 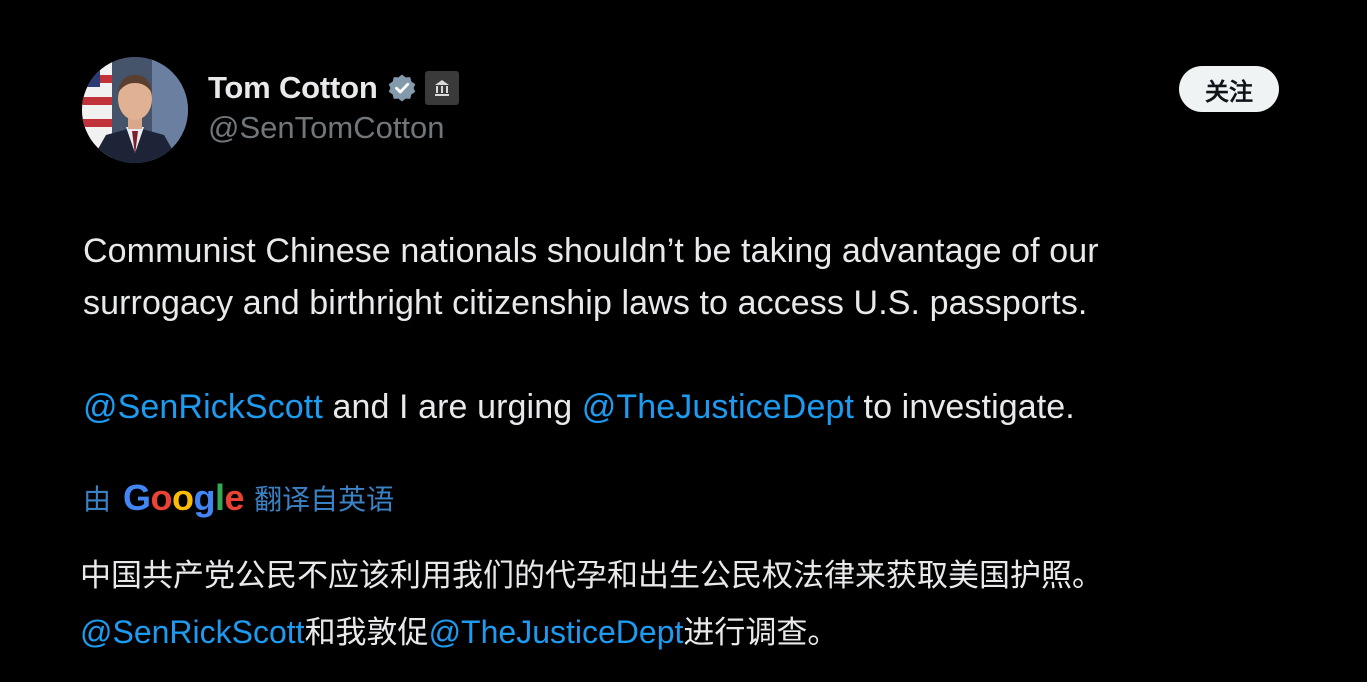 I want to click on author-handle: @SenTomCotton, so click(x=326, y=128).